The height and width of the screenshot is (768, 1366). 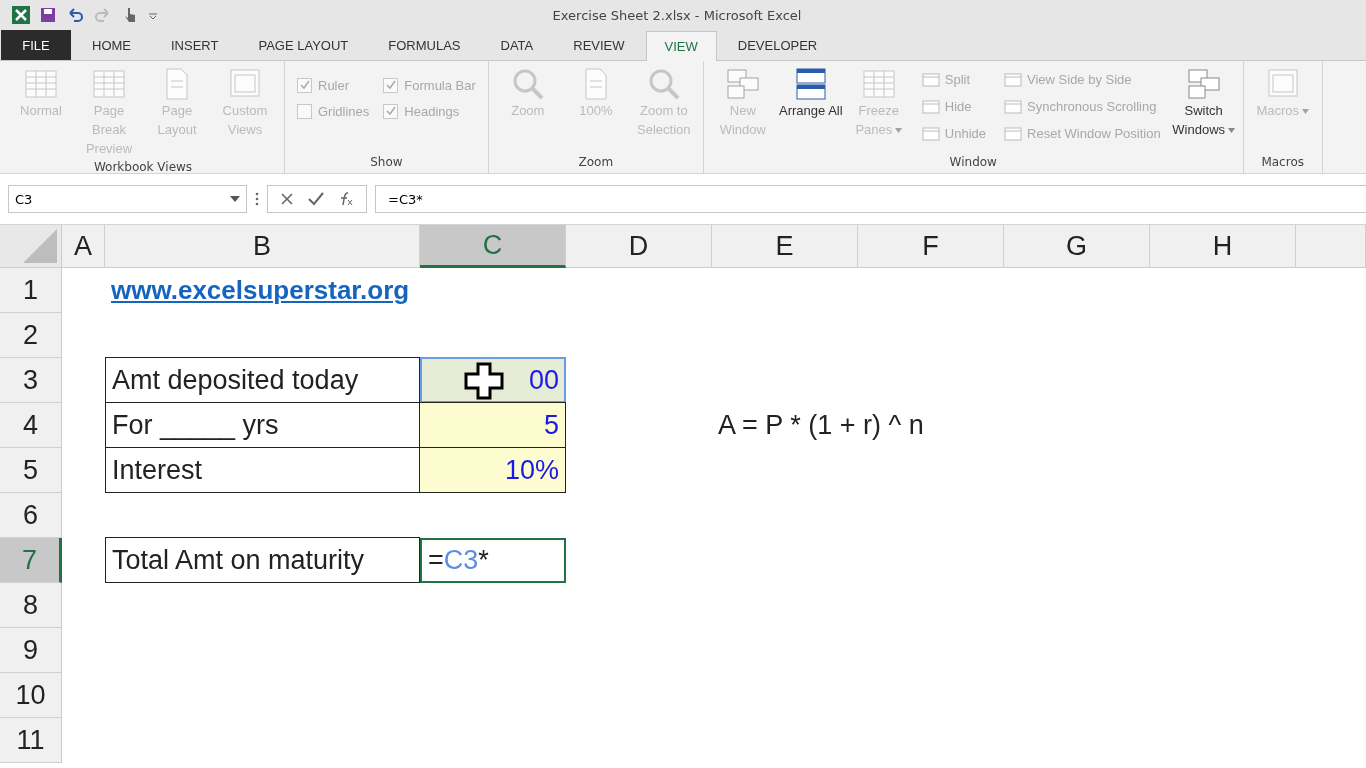 What do you see at coordinates (777, 45) in the screenshot?
I see `ribbon-tab: DEVELOPER` at bounding box center [777, 45].